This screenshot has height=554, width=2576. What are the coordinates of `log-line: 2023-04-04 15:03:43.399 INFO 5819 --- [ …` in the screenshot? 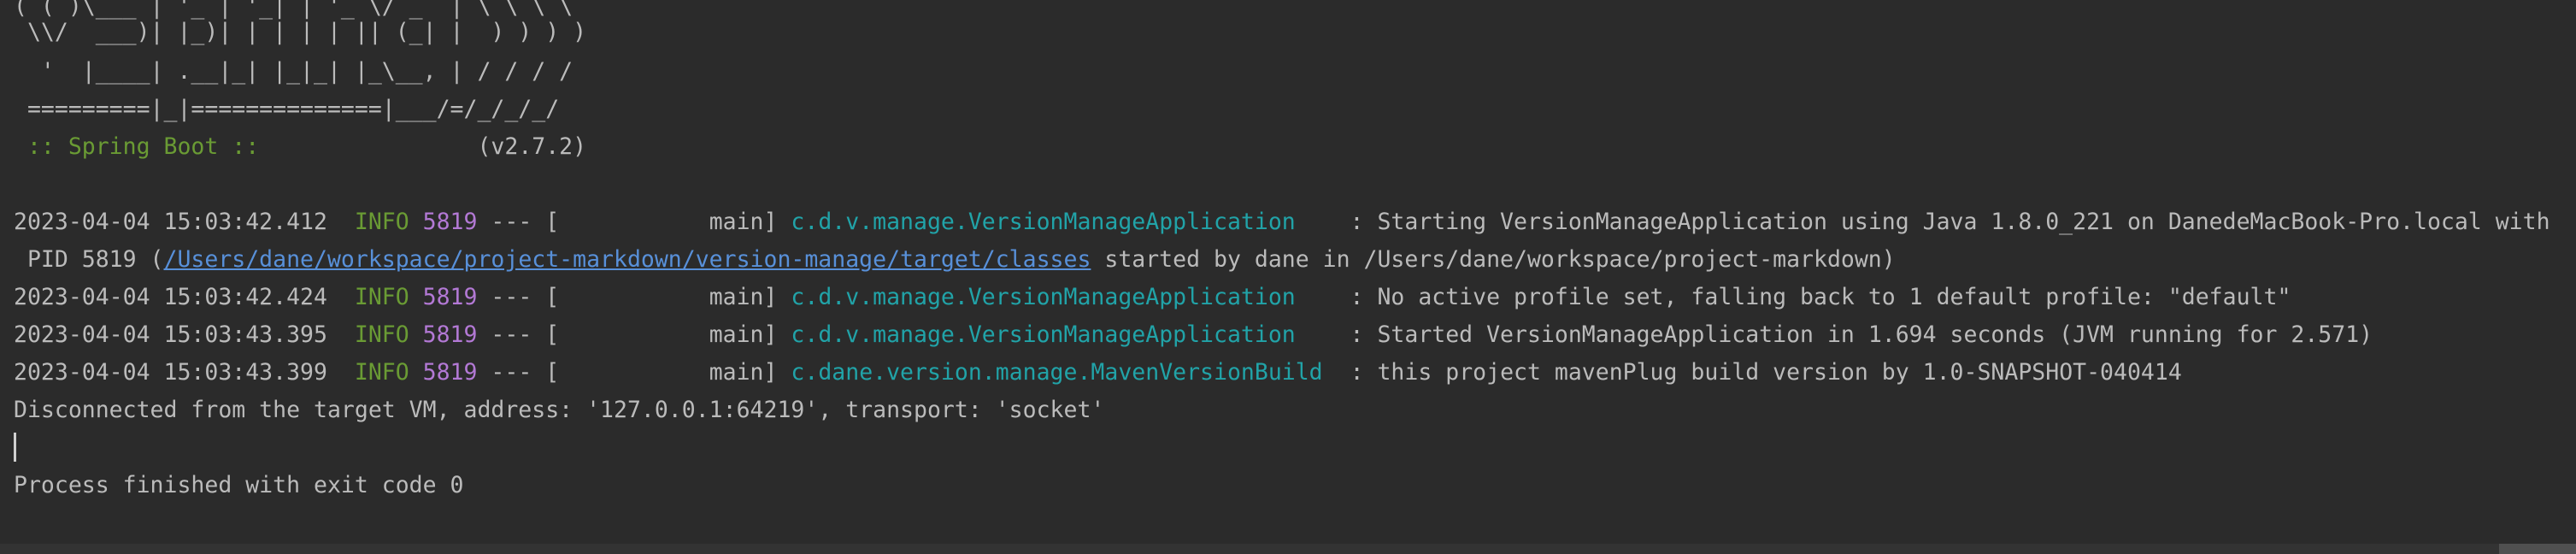 It's located at (1098, 373).